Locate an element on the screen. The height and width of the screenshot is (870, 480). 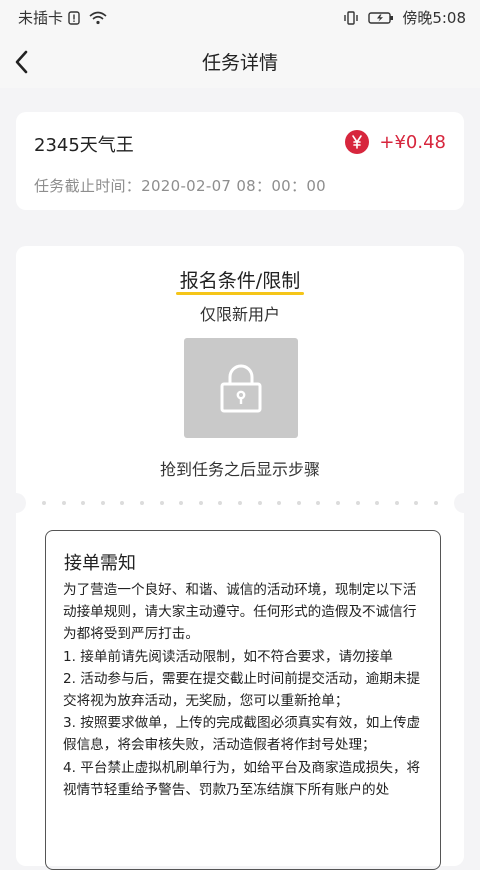
steps-hint: 抢到任务之后显示步骤 is located at coordinates (239, 469).